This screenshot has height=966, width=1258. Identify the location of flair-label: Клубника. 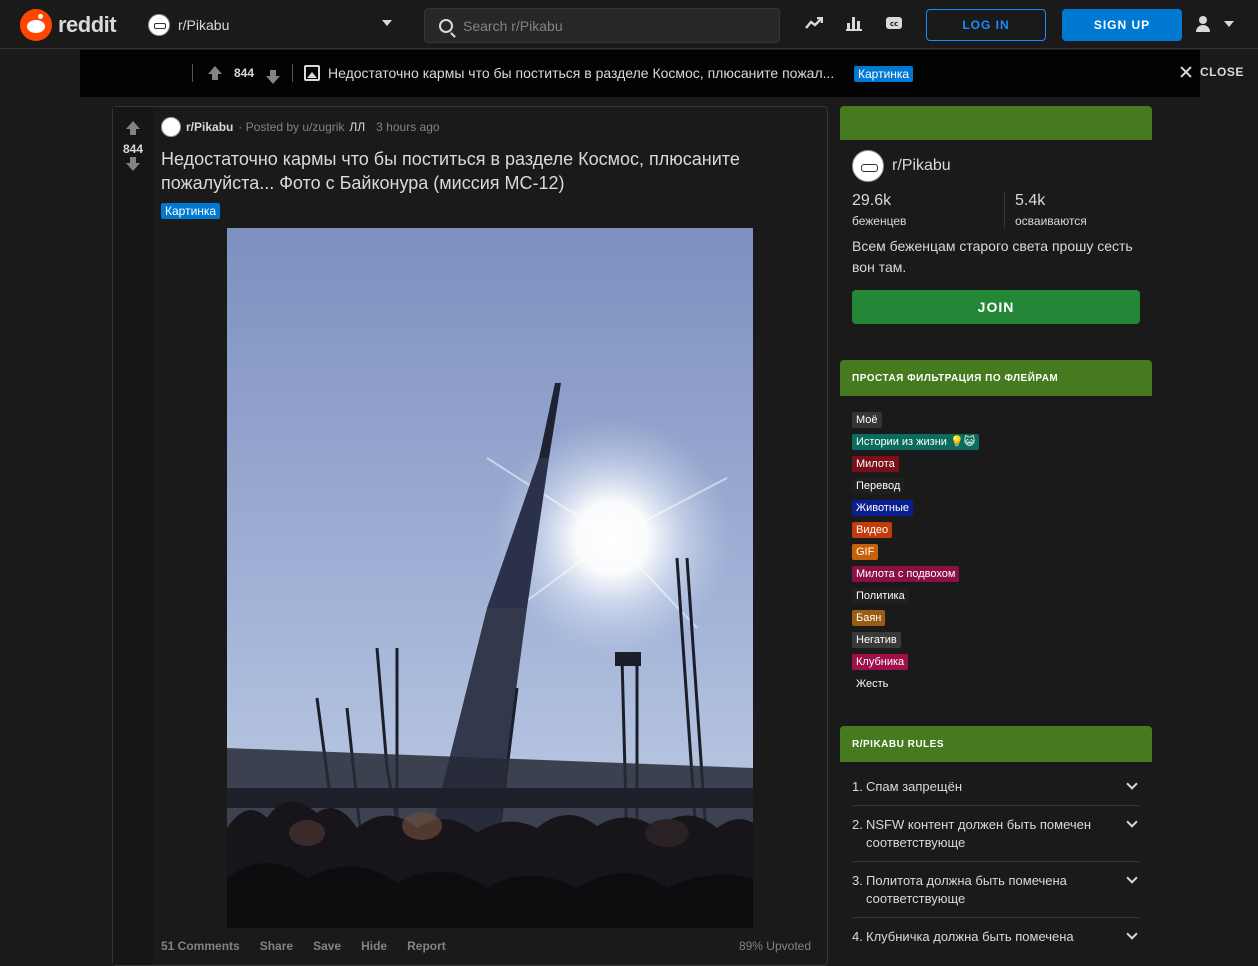
(880, 662).